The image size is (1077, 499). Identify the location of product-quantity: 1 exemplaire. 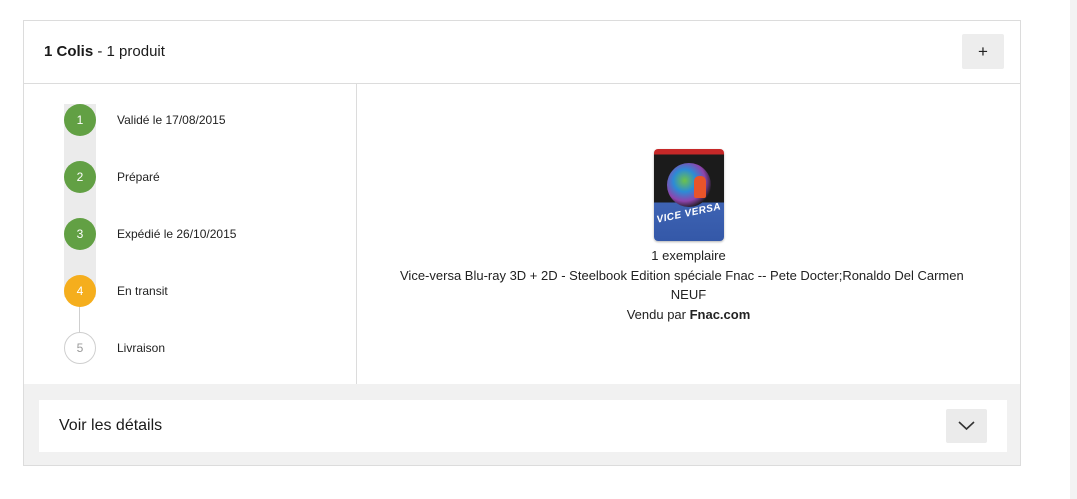
(688, 255).